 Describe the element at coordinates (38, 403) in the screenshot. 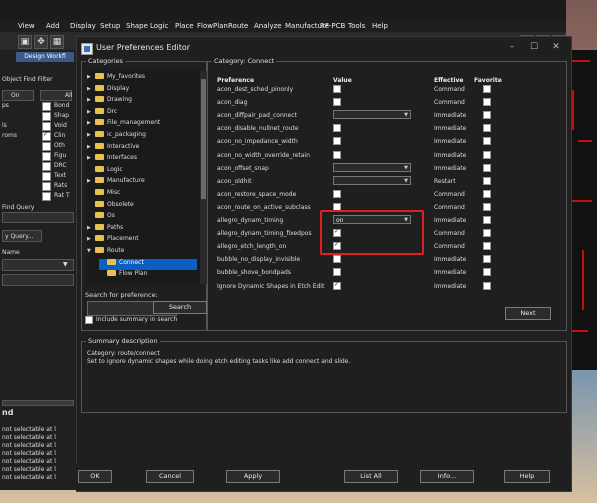

I see `splitter` at that location.